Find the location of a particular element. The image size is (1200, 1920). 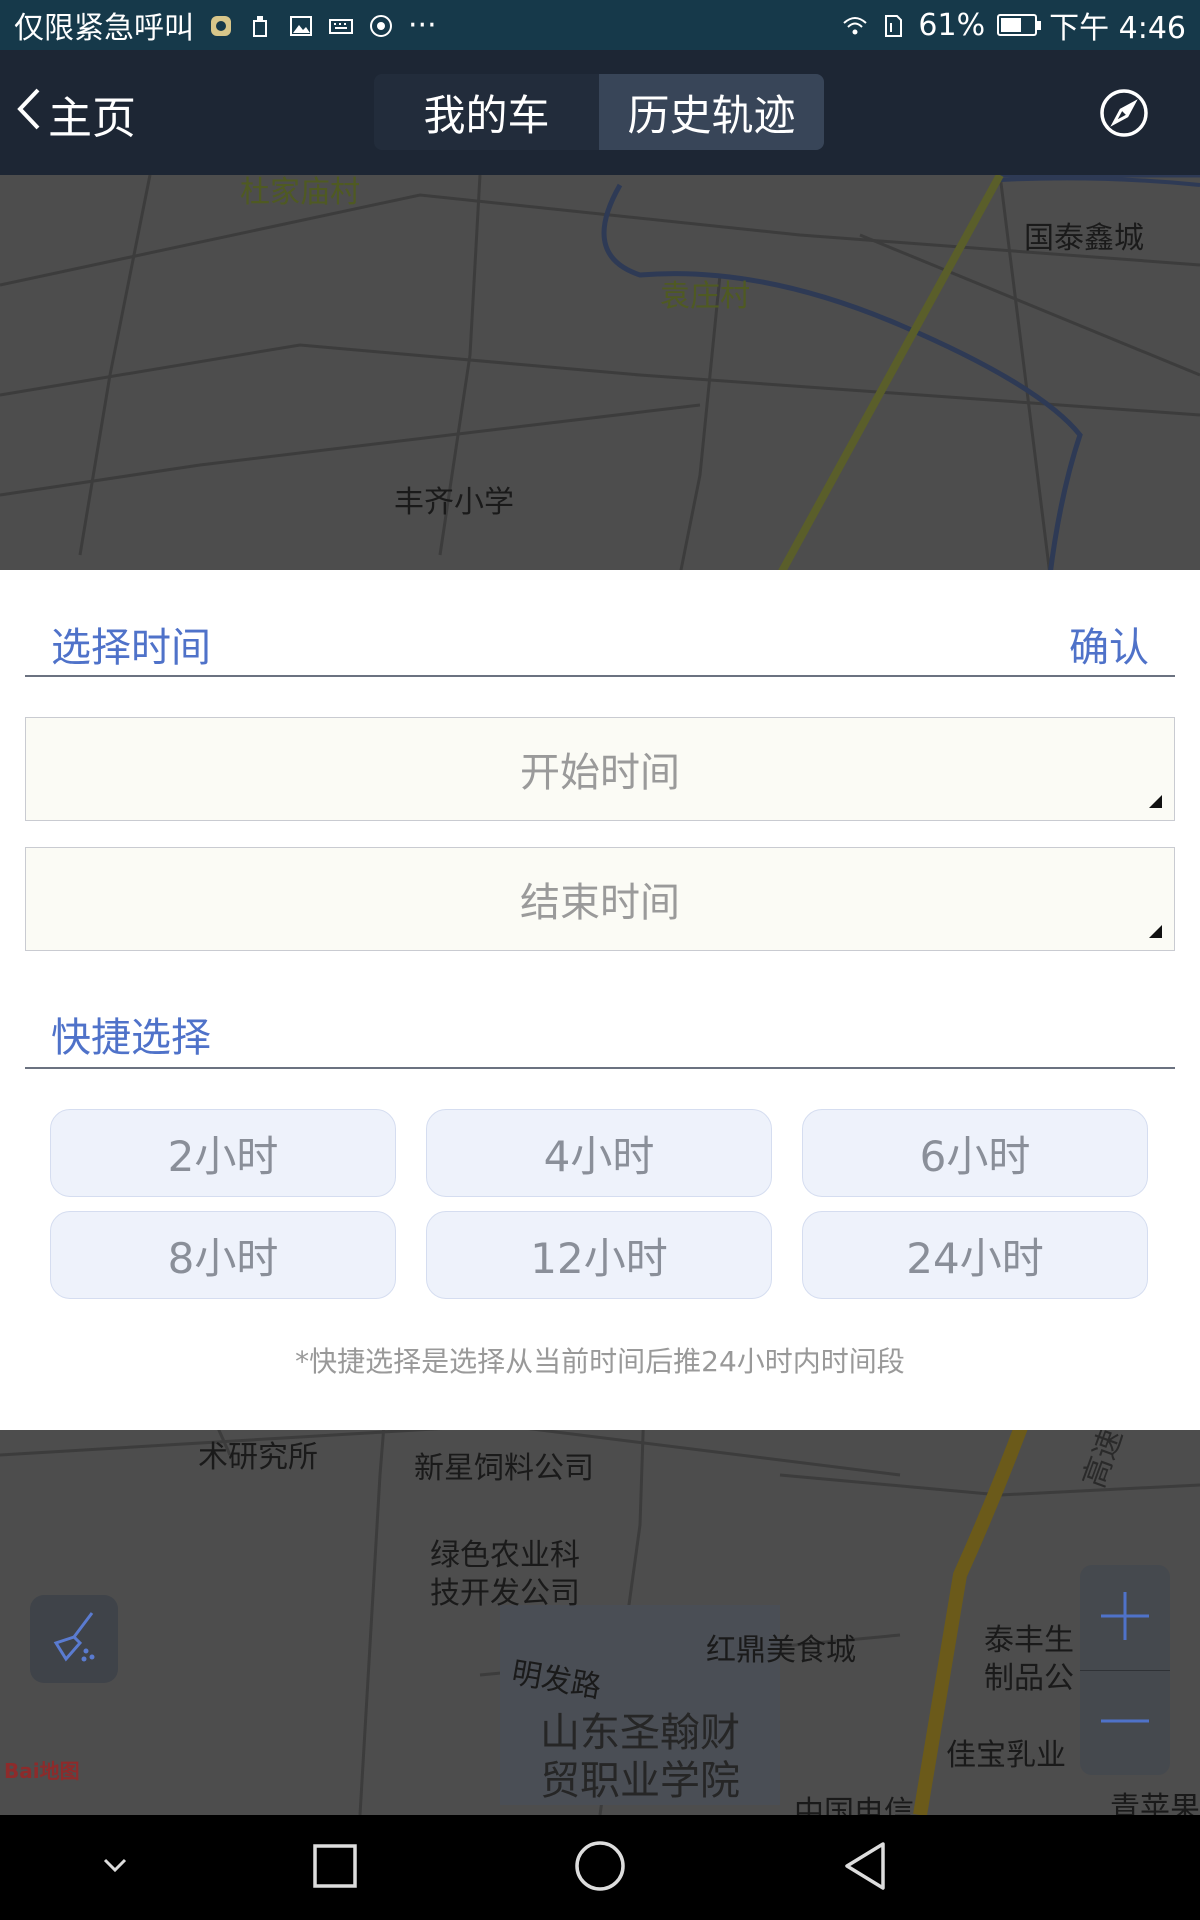

back-button: 主页 is located at coordinates (75, 114).